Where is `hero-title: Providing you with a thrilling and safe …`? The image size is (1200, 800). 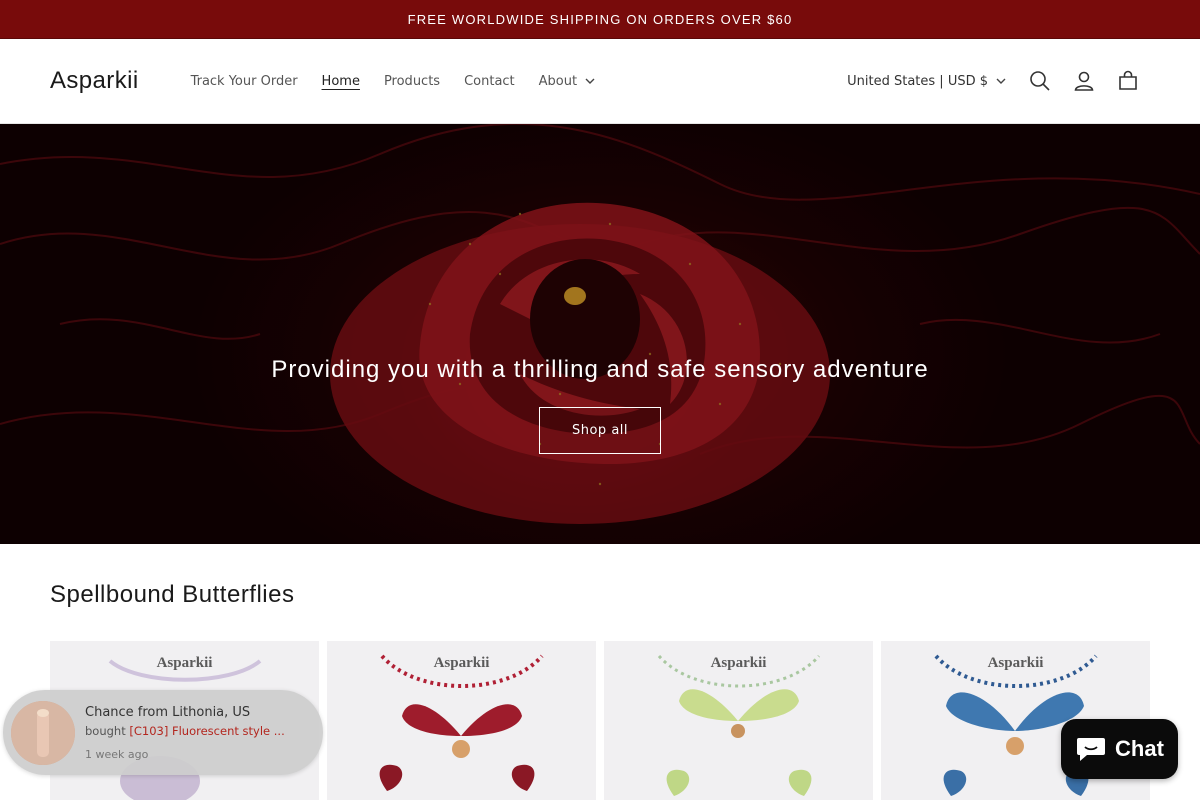
hero-title: Providing you with a thrilling and safe … is located at coordinates (600, 369).